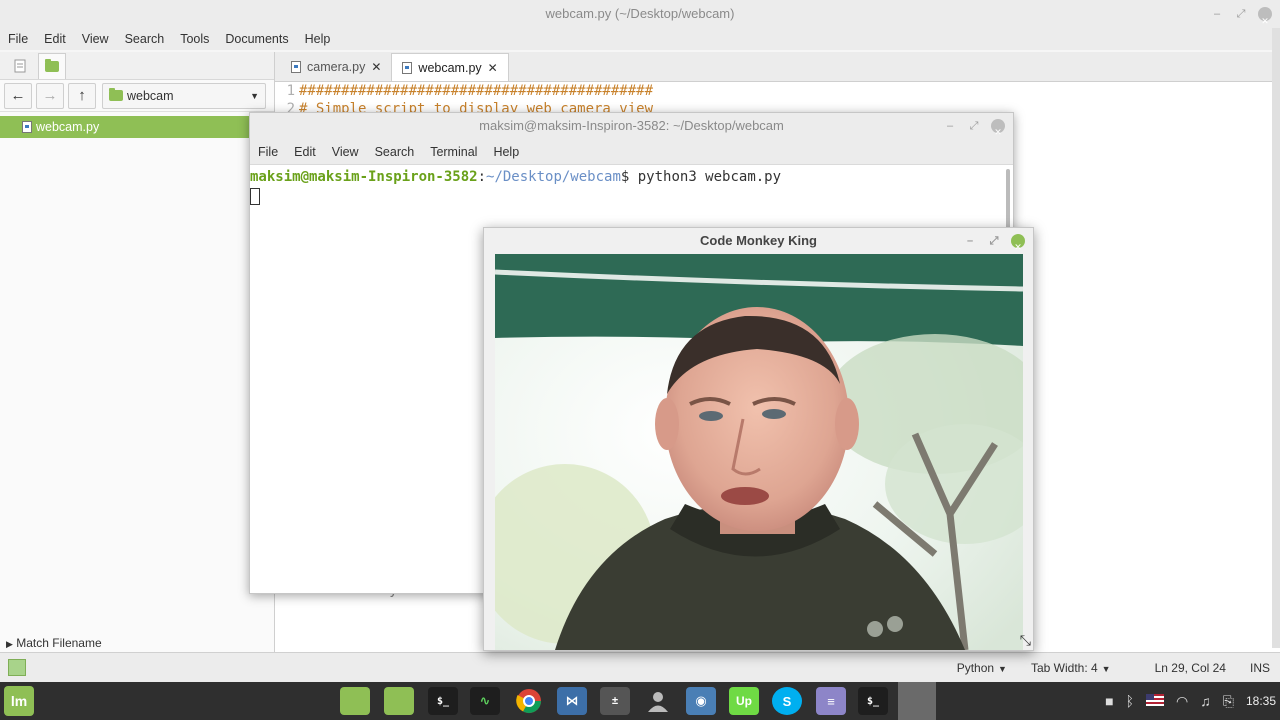 Image resolution: width=1280 pixels, height=720 pixels. Describe the element at coordinates (787, 701) in the screenshot. I see `taskbar-skype-icon: S` at that location.